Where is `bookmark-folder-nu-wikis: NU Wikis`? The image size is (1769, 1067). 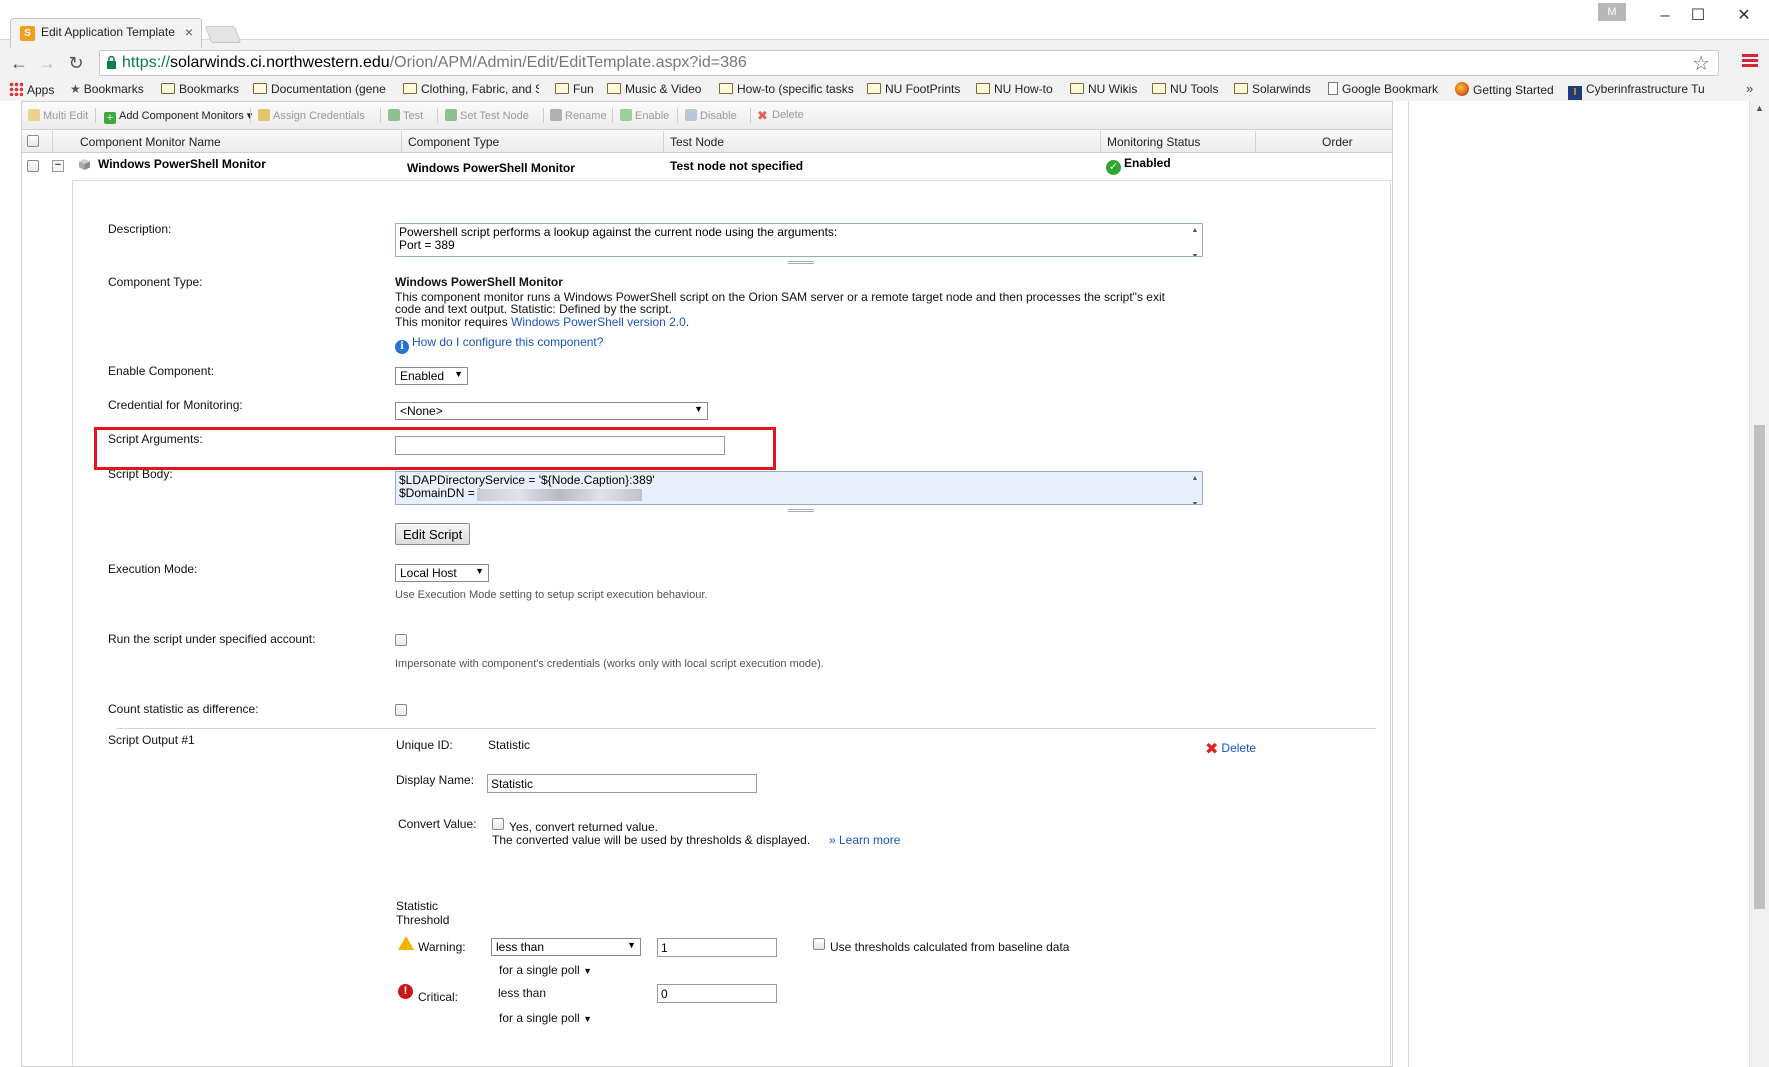 bookmark-folder-nu-wikis: NU Wikis is located at coordinates (1103, 89).